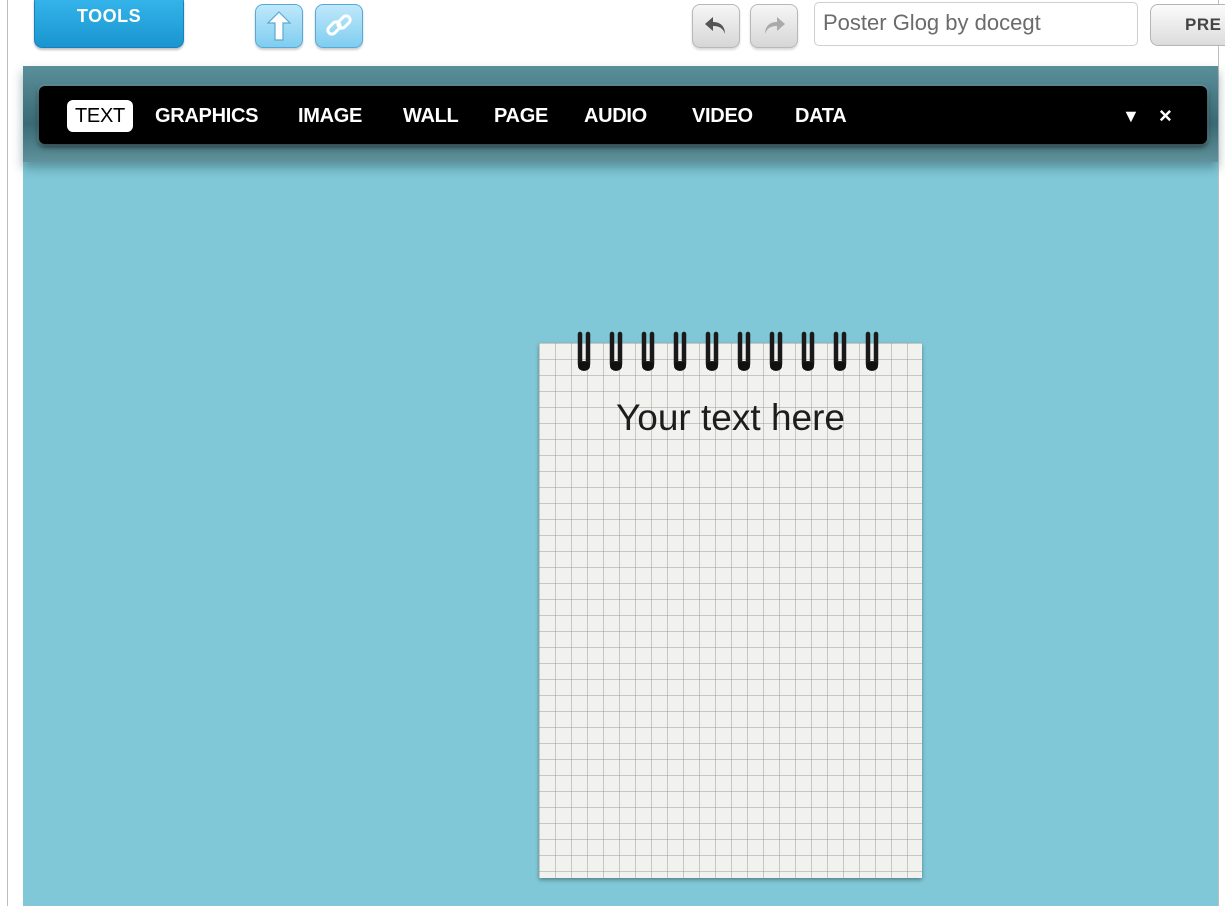 The image size is (1225, 906). What do you see at coordinates (330, 116) in the screenshot?
I see `tab-image: IMAGE` at bounding box center [330, 116].